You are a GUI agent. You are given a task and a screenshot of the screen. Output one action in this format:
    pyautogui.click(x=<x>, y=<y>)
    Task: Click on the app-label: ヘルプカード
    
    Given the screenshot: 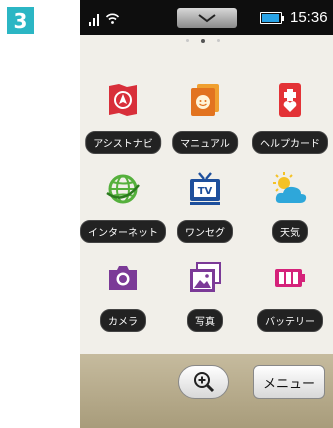 What is the action you would take?
    pyautogui.click(x=290, y=142)
    